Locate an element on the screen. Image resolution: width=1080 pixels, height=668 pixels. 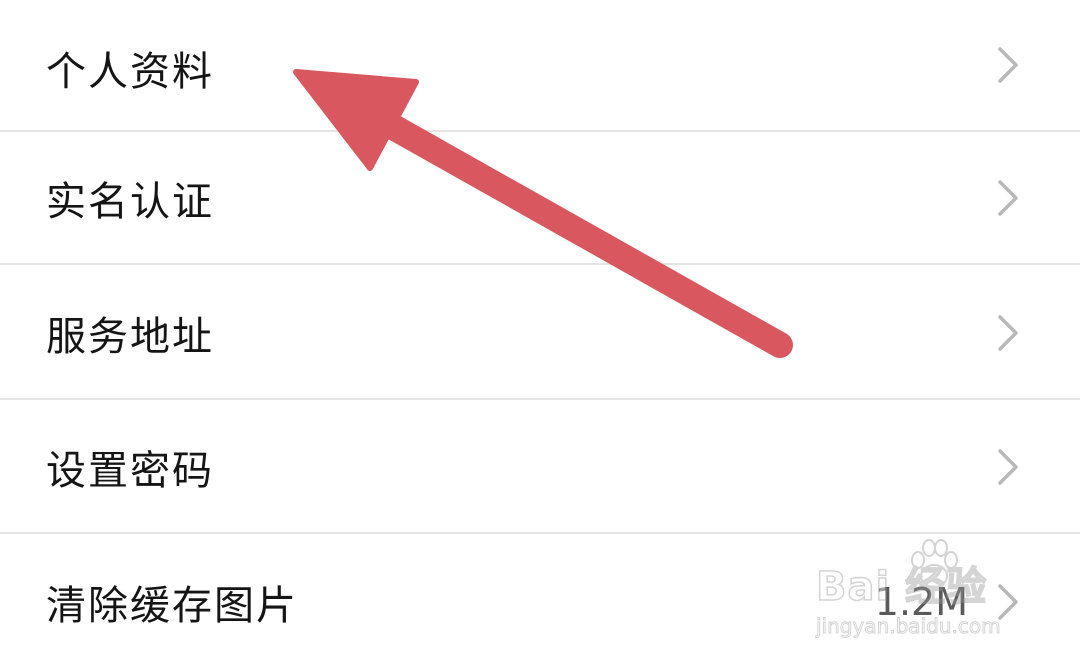
settings-item-label: 个人资料 is located at coordinates (130, 72).